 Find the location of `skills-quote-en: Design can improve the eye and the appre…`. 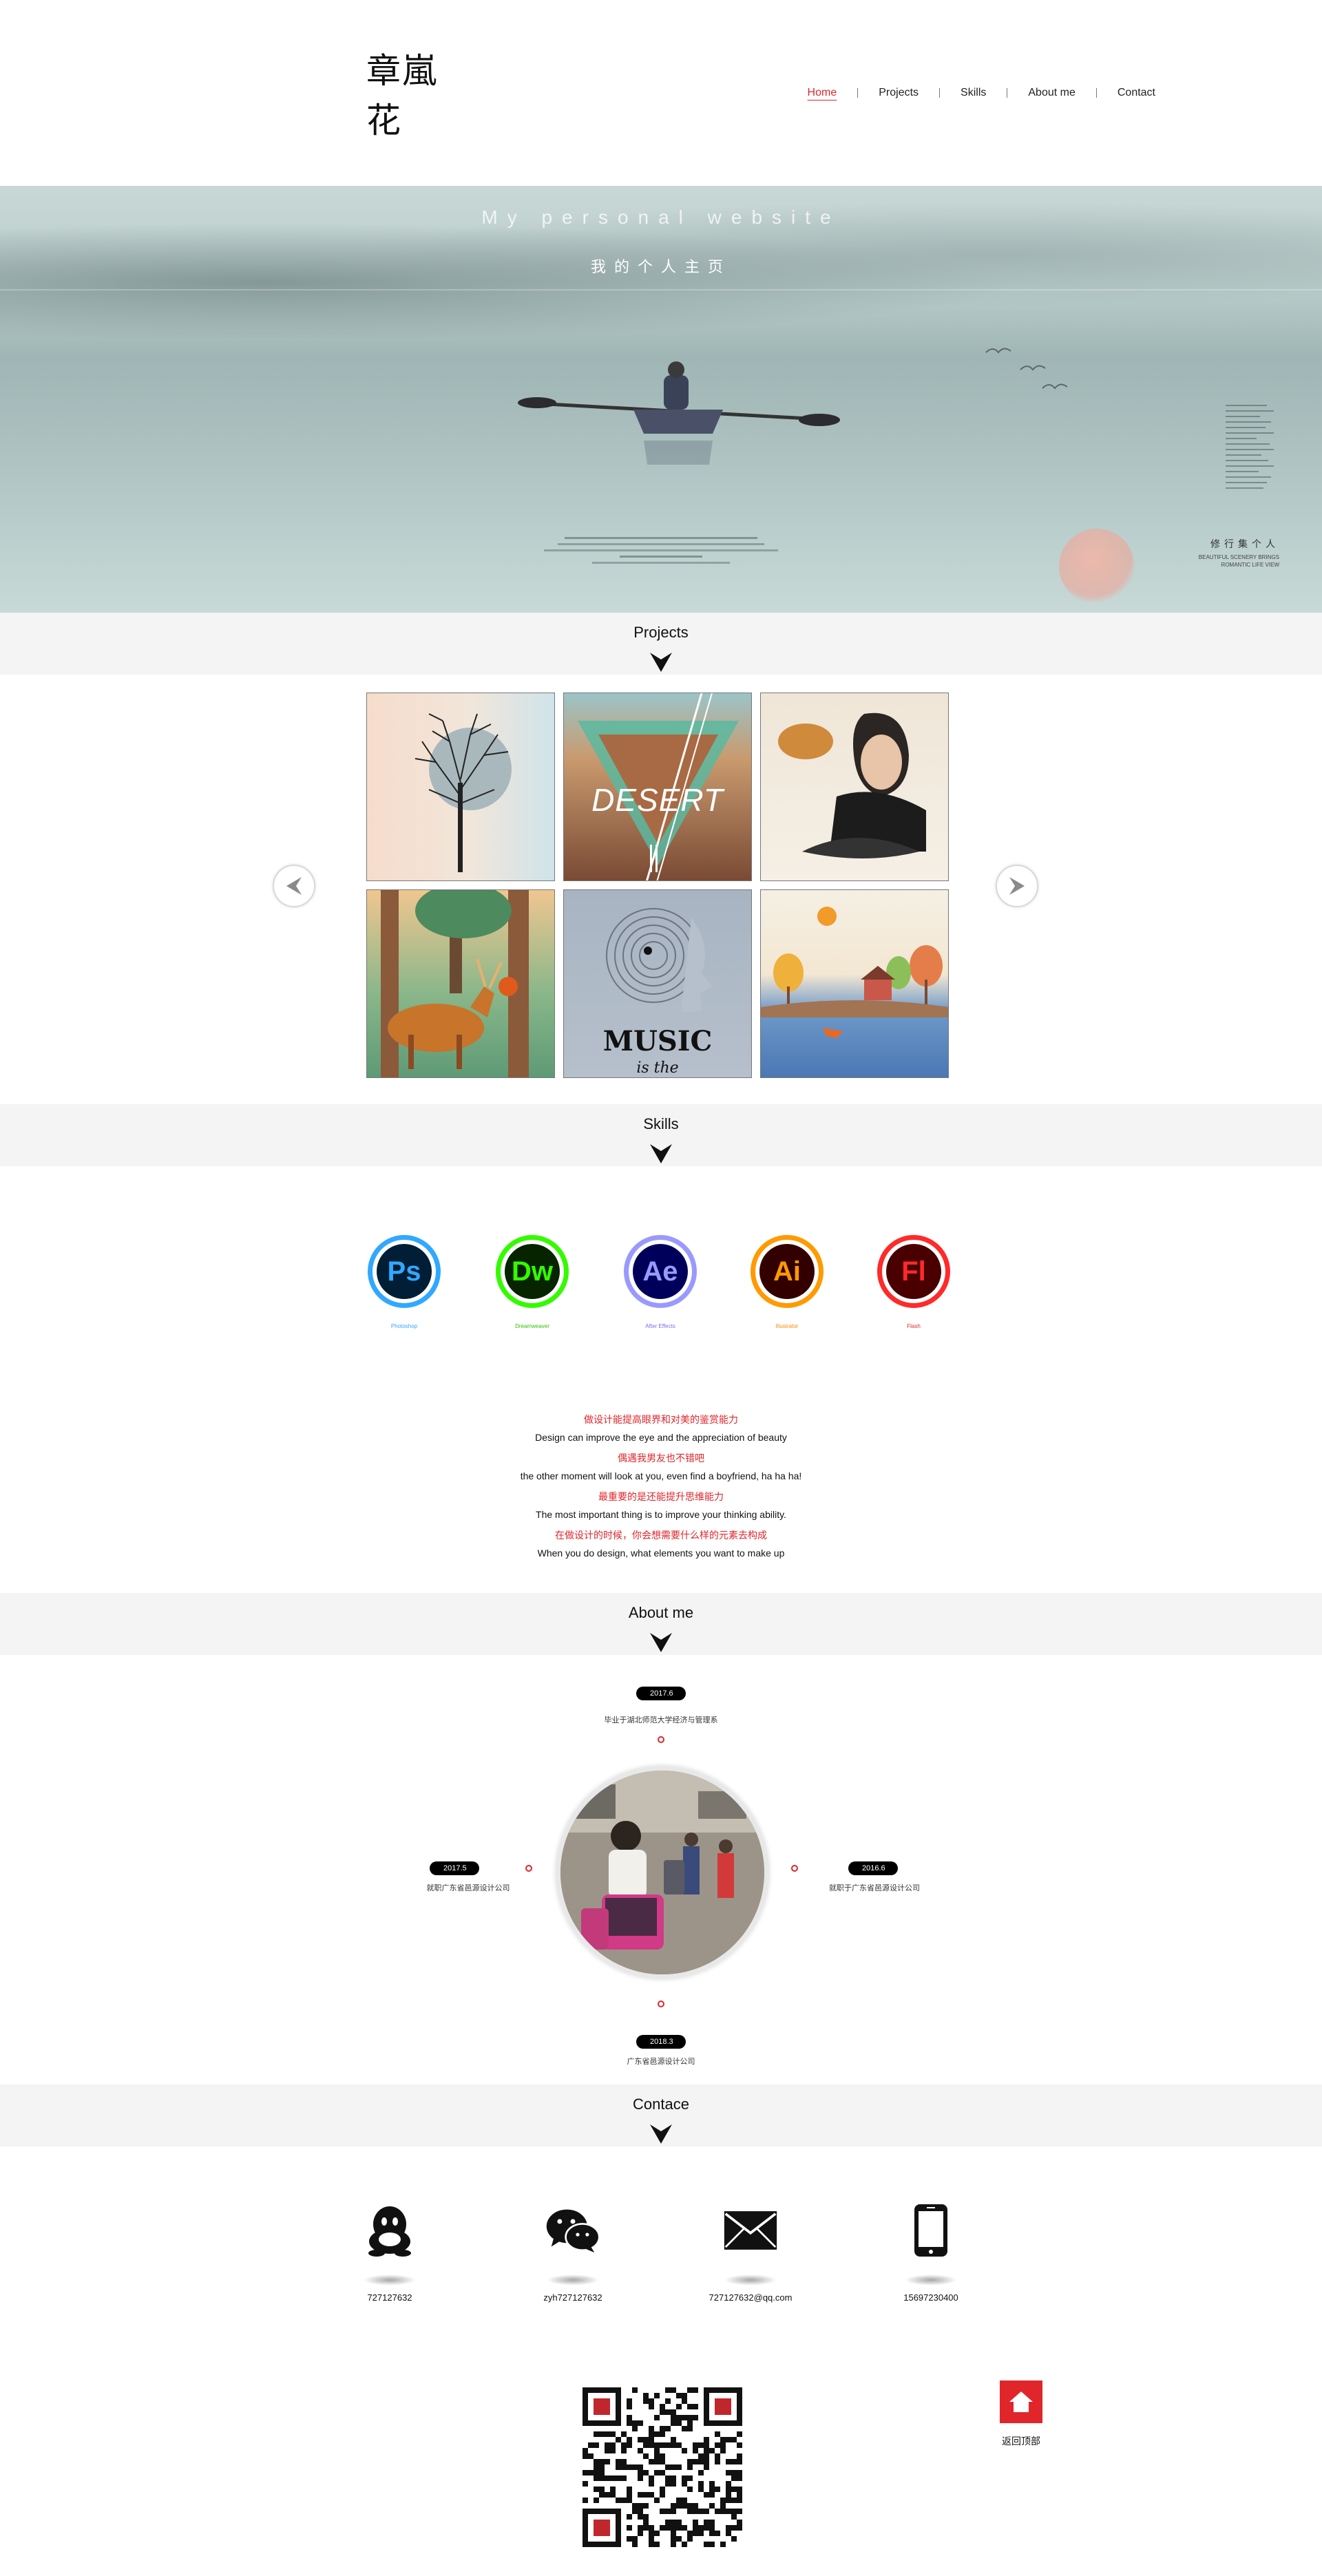

skills-quote-en: Design can improve the eye and the appre… is located at coordinates (661, 1438).